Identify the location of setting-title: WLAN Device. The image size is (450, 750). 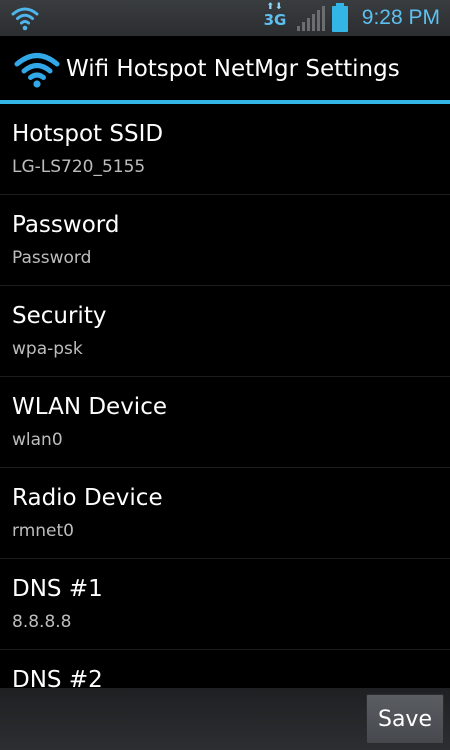
(89, 407).